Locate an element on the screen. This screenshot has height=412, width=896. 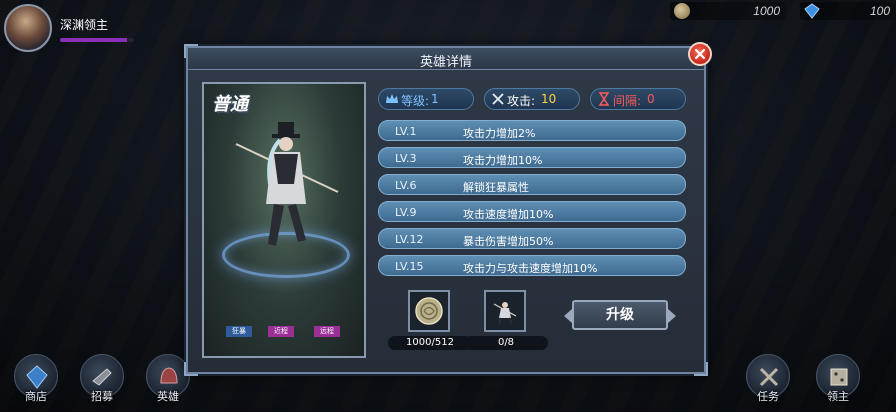
skill-row: LV.12 暴击伤害增加50% is located at coordinates (532, 238).